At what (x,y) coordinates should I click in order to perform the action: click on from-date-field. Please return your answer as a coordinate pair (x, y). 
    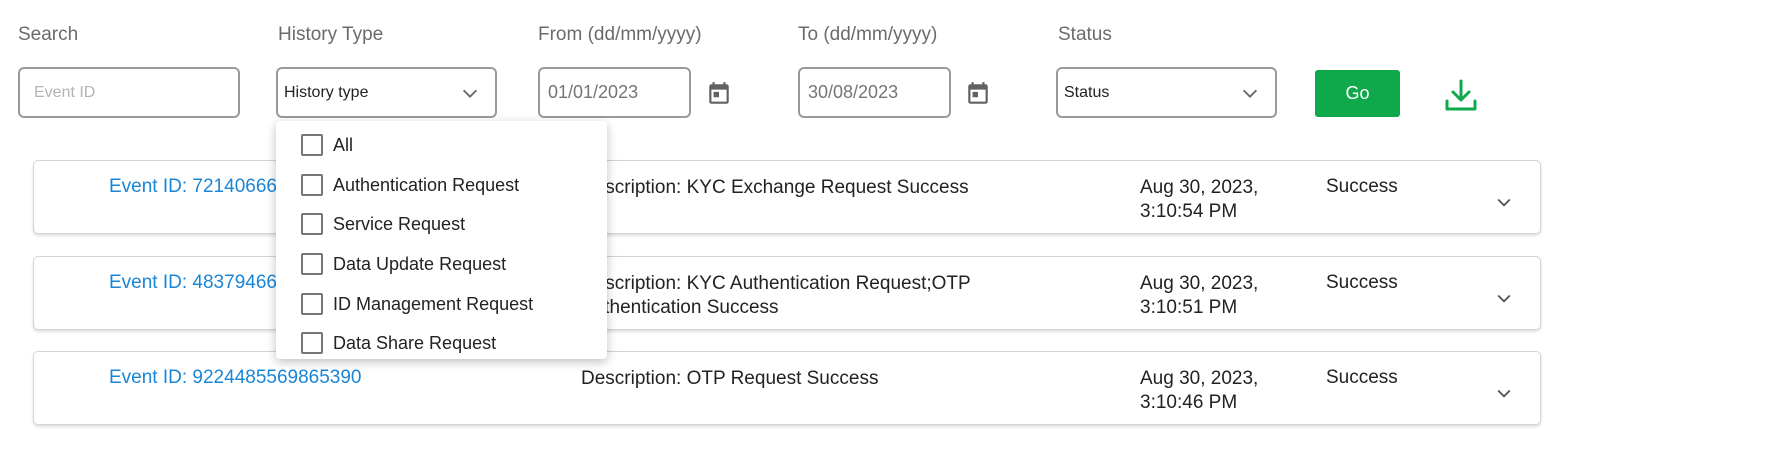
    Looking at the image, I should click on (614, 92).